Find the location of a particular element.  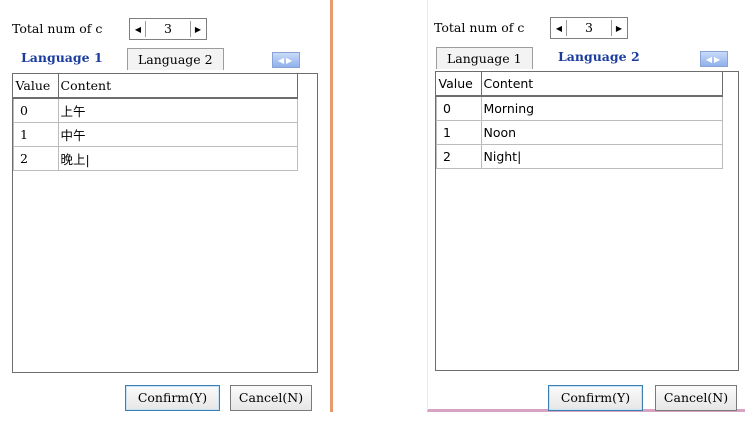

row-content: Morning is located at coordinates (601, 108).